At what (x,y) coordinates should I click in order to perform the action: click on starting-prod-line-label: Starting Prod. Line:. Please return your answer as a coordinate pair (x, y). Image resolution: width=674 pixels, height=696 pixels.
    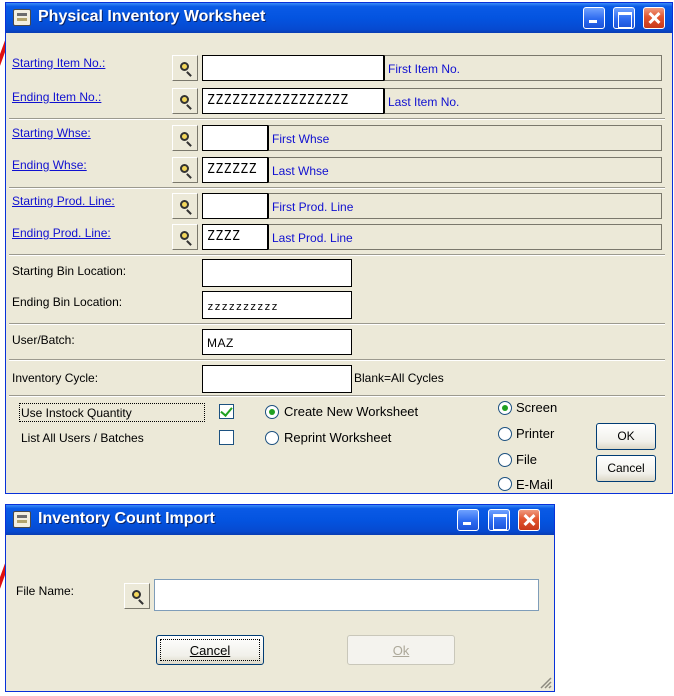
    Looking at the image, I should click on (63, 201).